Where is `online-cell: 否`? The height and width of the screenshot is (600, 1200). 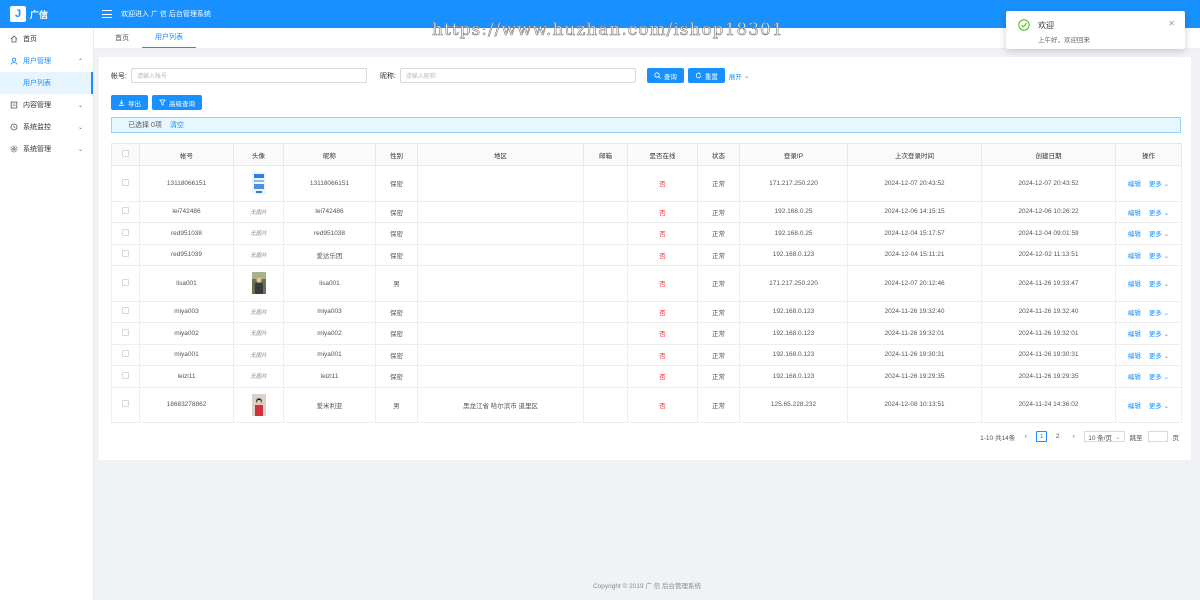 online-cell: 否 is located at coordinates (662, 211).